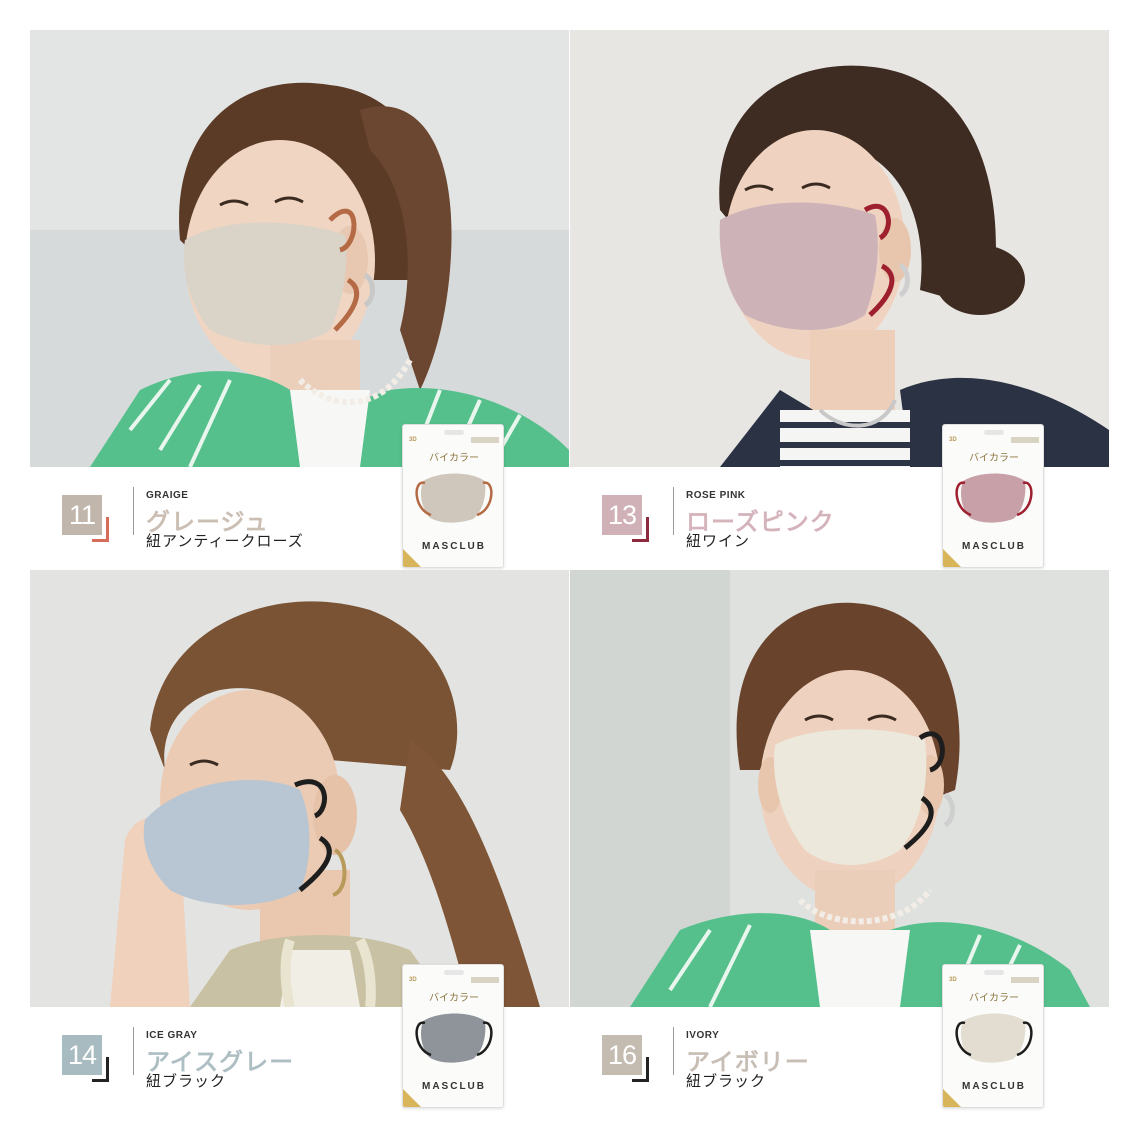  Describe the element at coordinates (167, 495) in the screenshot. I see `color-name-en: GRAIGE` at that location.